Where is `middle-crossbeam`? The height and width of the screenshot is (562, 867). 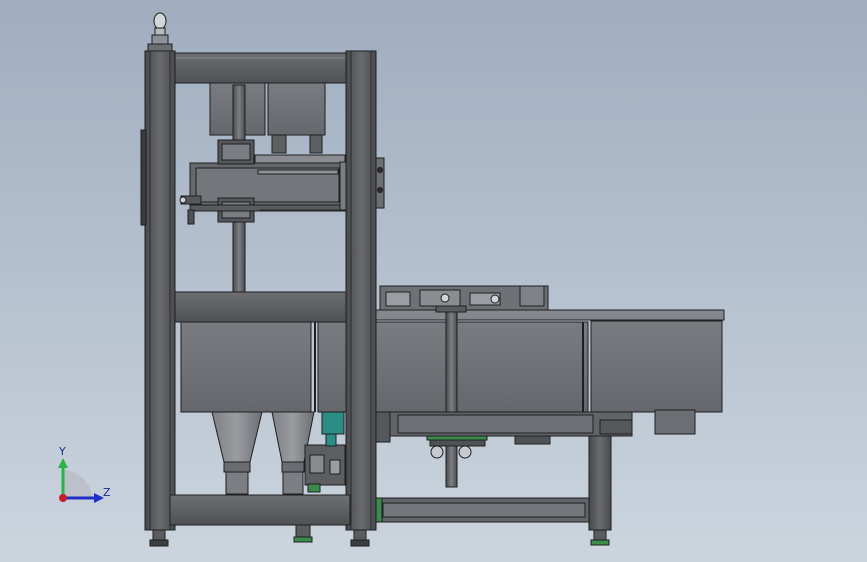 middle-crossbeam is located at coordinates (260, 307).